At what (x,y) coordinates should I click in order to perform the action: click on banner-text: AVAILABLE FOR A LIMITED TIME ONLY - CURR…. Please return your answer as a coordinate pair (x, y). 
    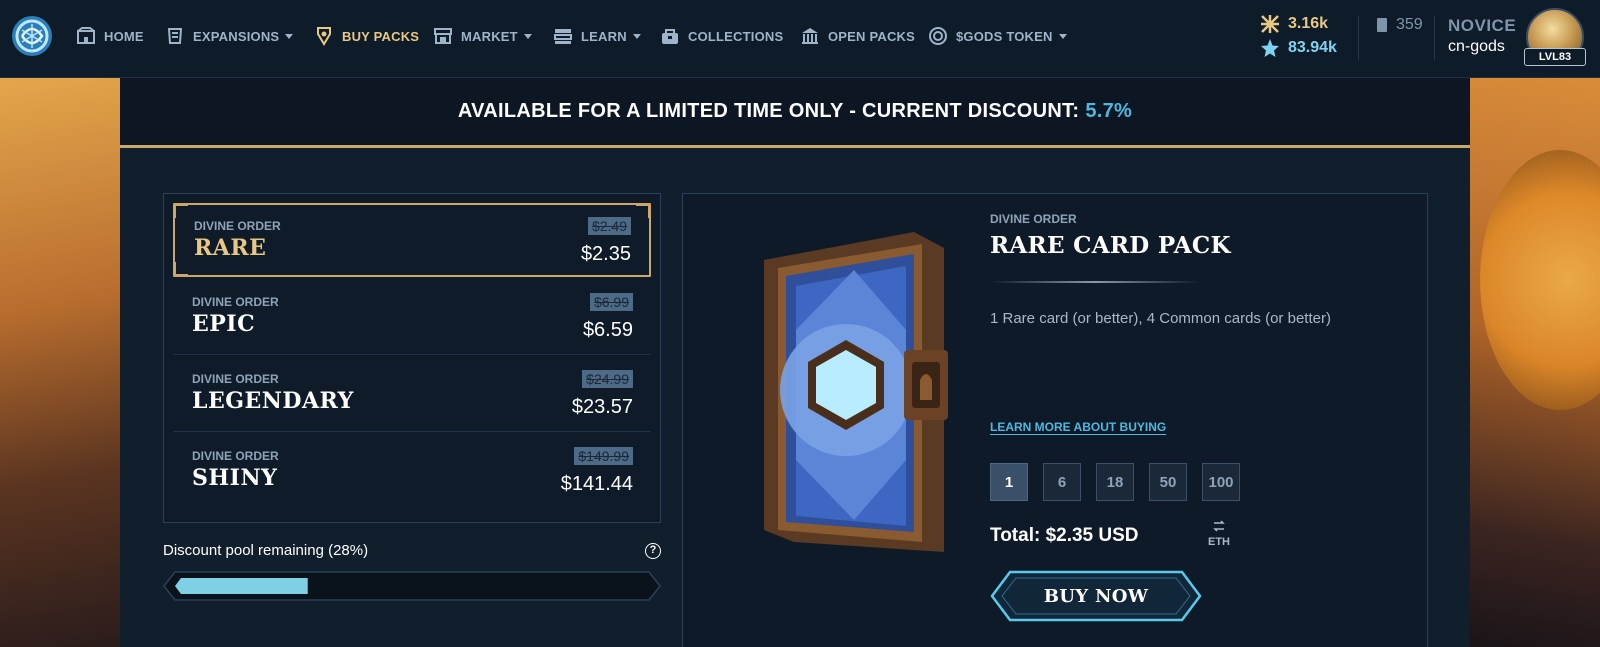
    Looking at the image, I should click on (768, 111).